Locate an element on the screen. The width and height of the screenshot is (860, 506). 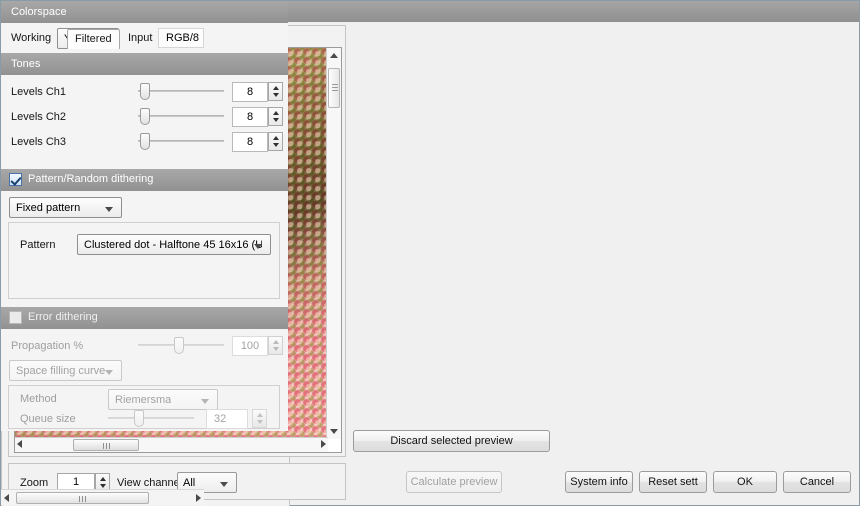
levels-ch1-slider is located at coordinates (181, 91).